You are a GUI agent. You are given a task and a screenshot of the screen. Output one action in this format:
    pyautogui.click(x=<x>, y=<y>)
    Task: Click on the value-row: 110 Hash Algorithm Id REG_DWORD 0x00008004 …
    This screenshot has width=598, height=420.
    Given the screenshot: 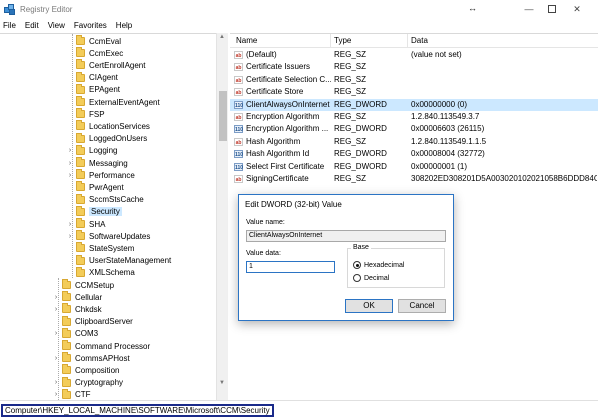 What is the action you would take?
    pyautogui.click(x=414, y=154)
    